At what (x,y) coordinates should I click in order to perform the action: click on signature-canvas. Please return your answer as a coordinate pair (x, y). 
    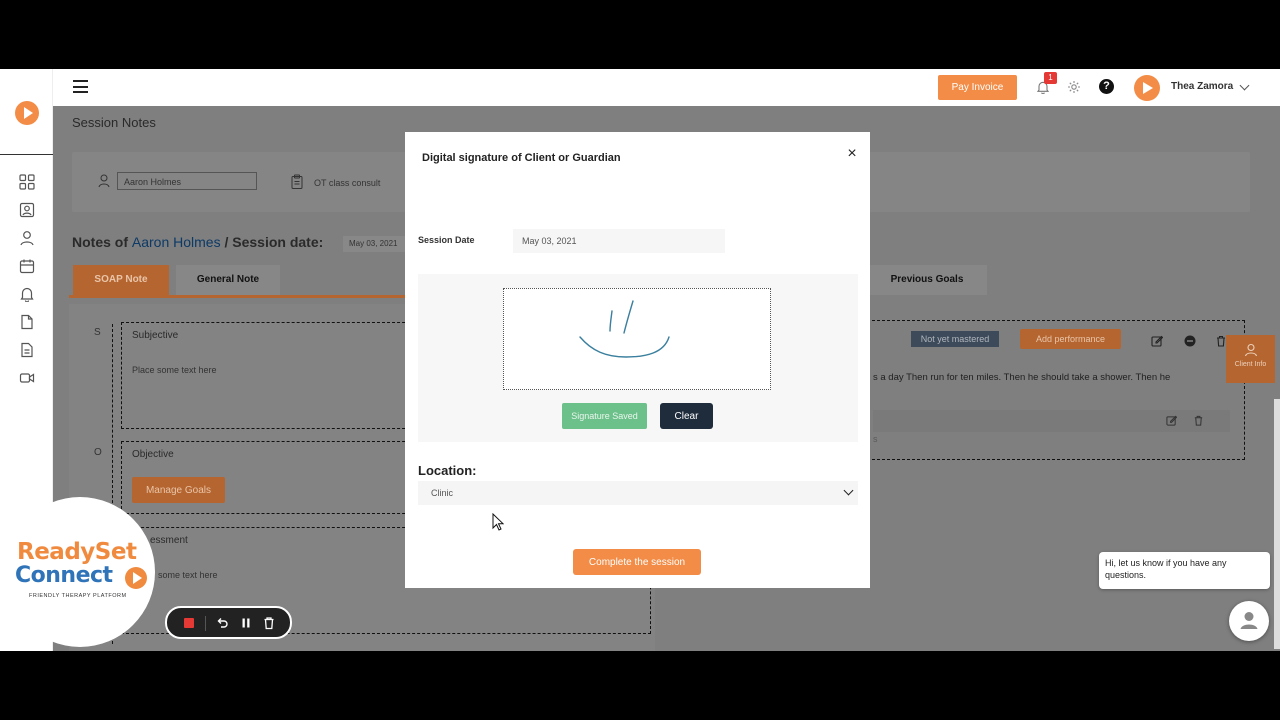
    Looking at the image, I should click on (637, 339).